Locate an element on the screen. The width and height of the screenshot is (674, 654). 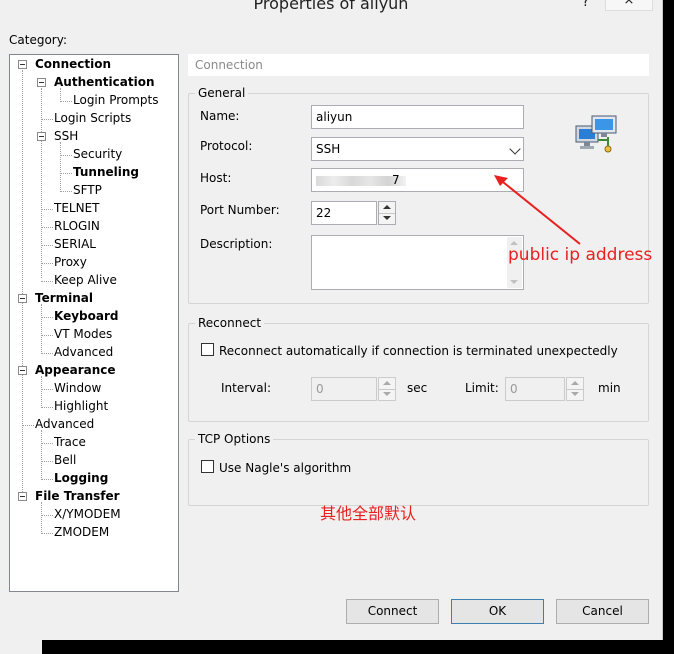
tree-item-trace: Trace is located at coordinates (70, 442).